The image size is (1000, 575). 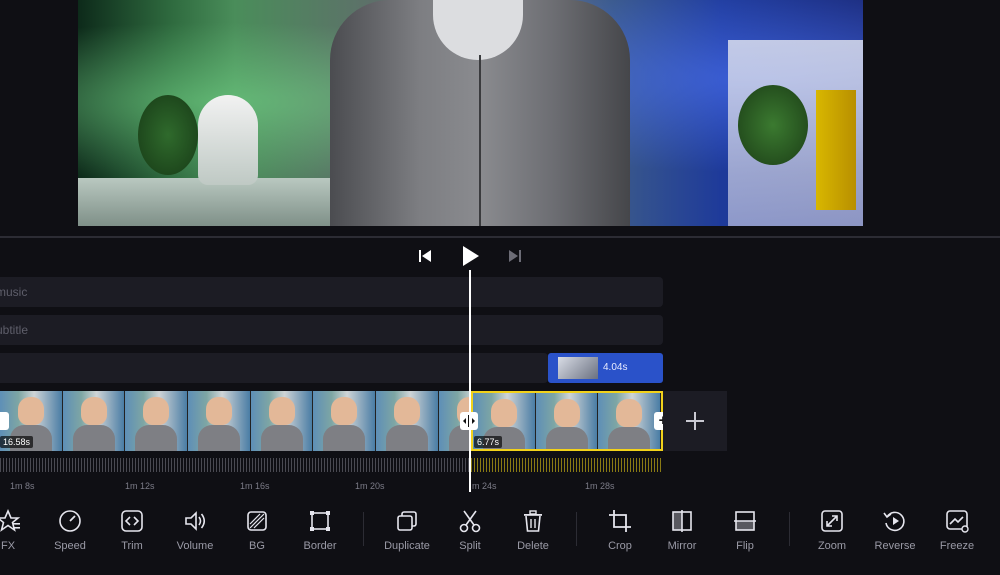 I want to click on reverse-icon, so click(x=894, y=521).